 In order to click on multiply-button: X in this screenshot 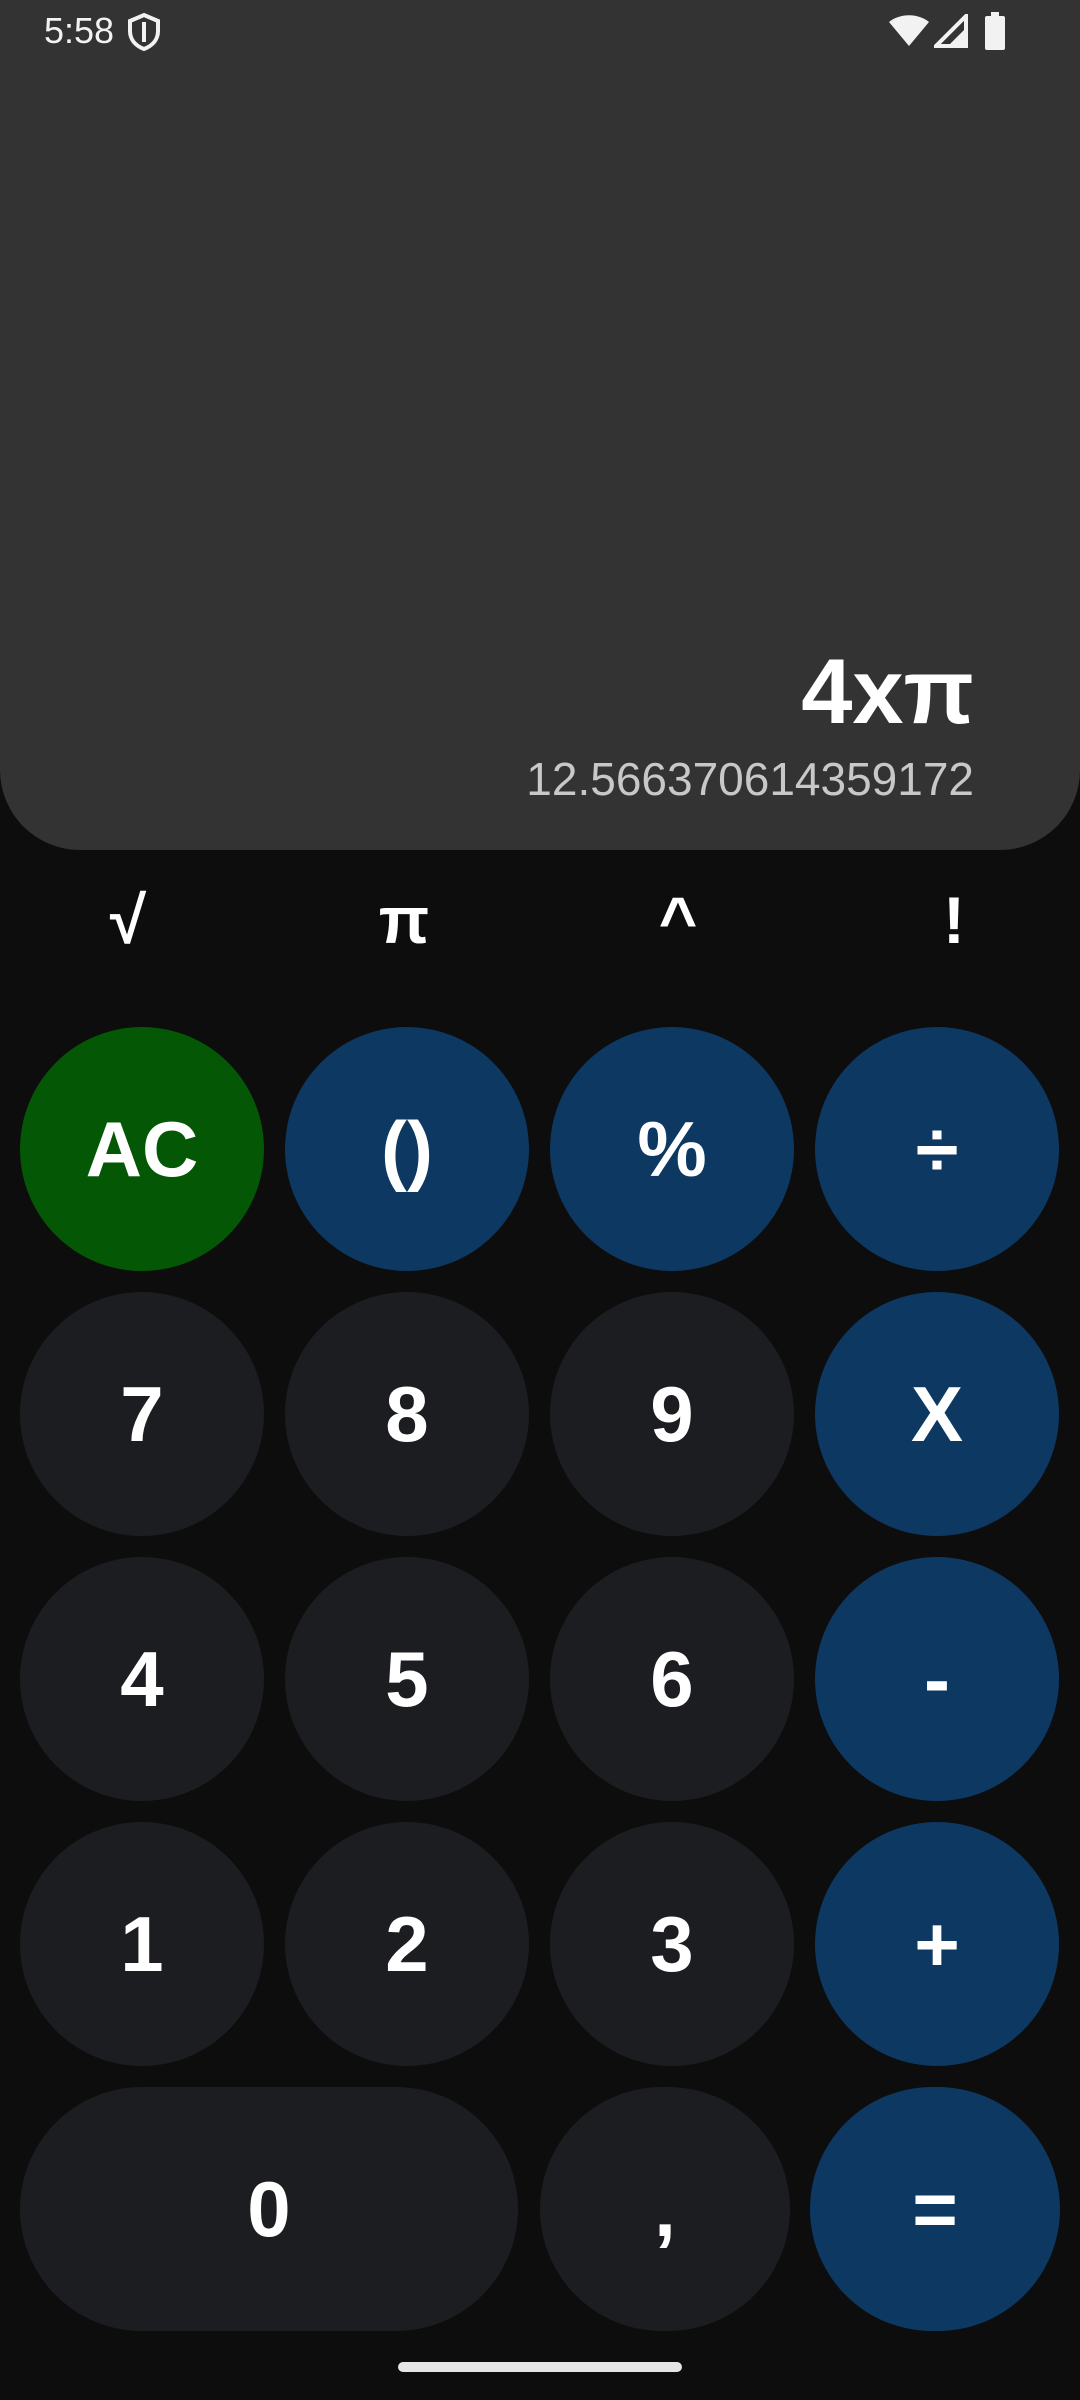, I will do `click(937, 1414)`.